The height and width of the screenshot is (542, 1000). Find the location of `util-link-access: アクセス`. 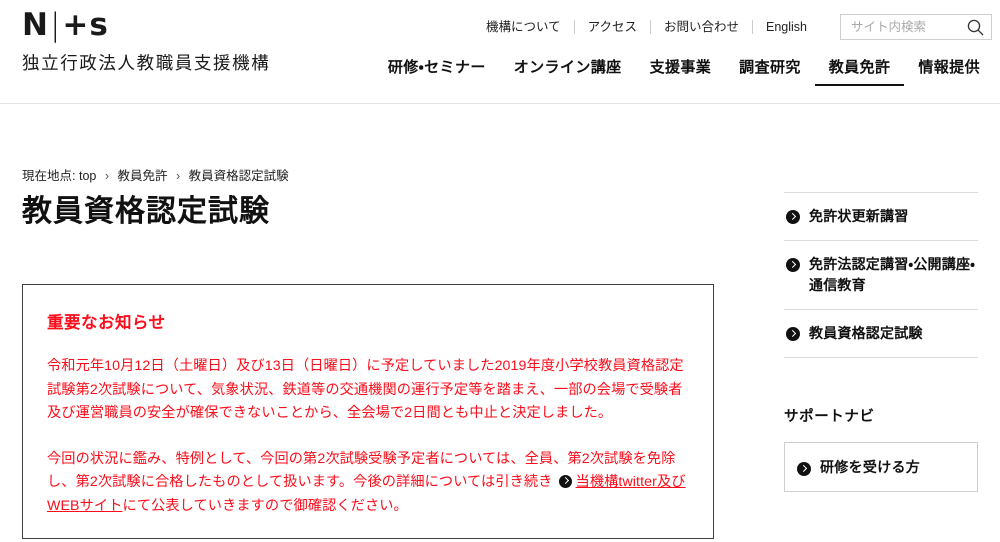

util-link-access: アクセス is located at coordinates (612, 27).